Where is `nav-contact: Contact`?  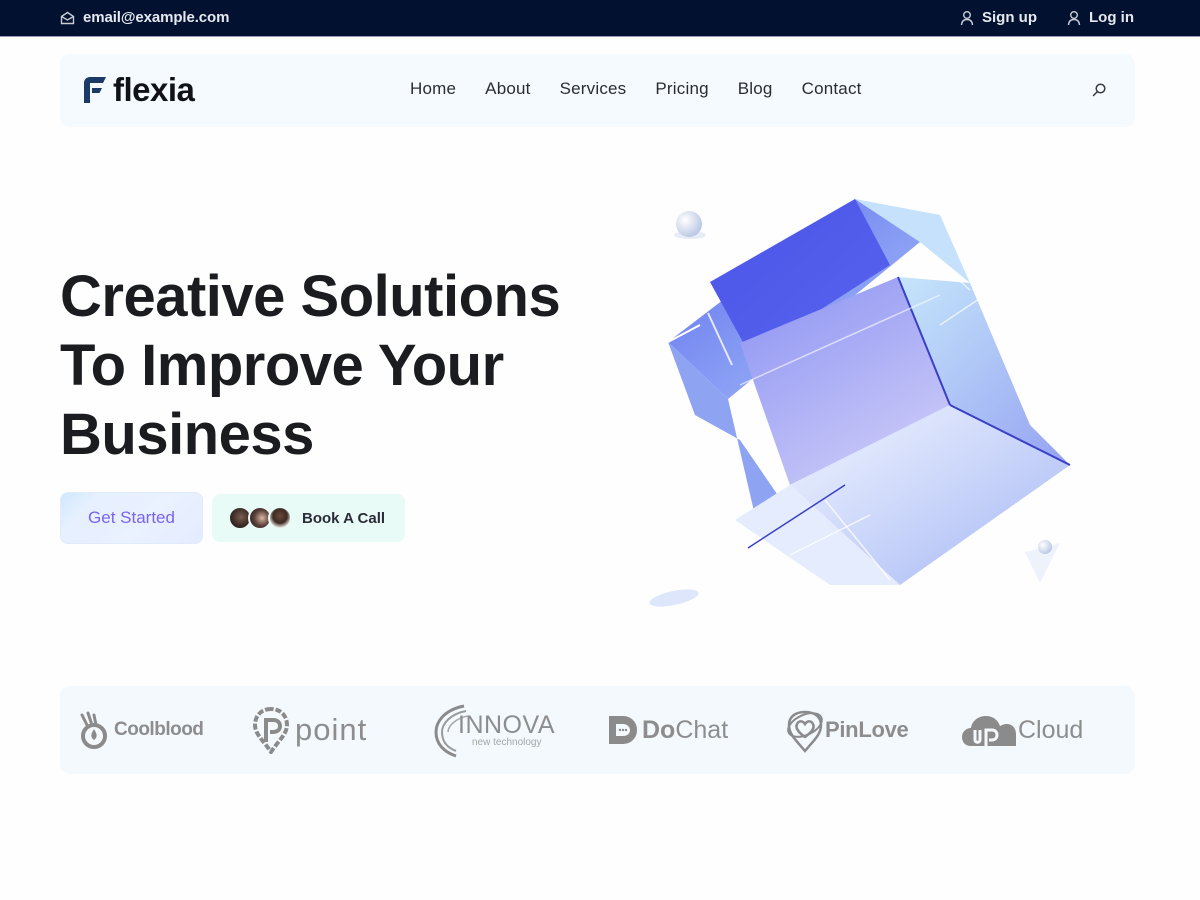 nav-contact: Contact is located at coordinates (832, 89).